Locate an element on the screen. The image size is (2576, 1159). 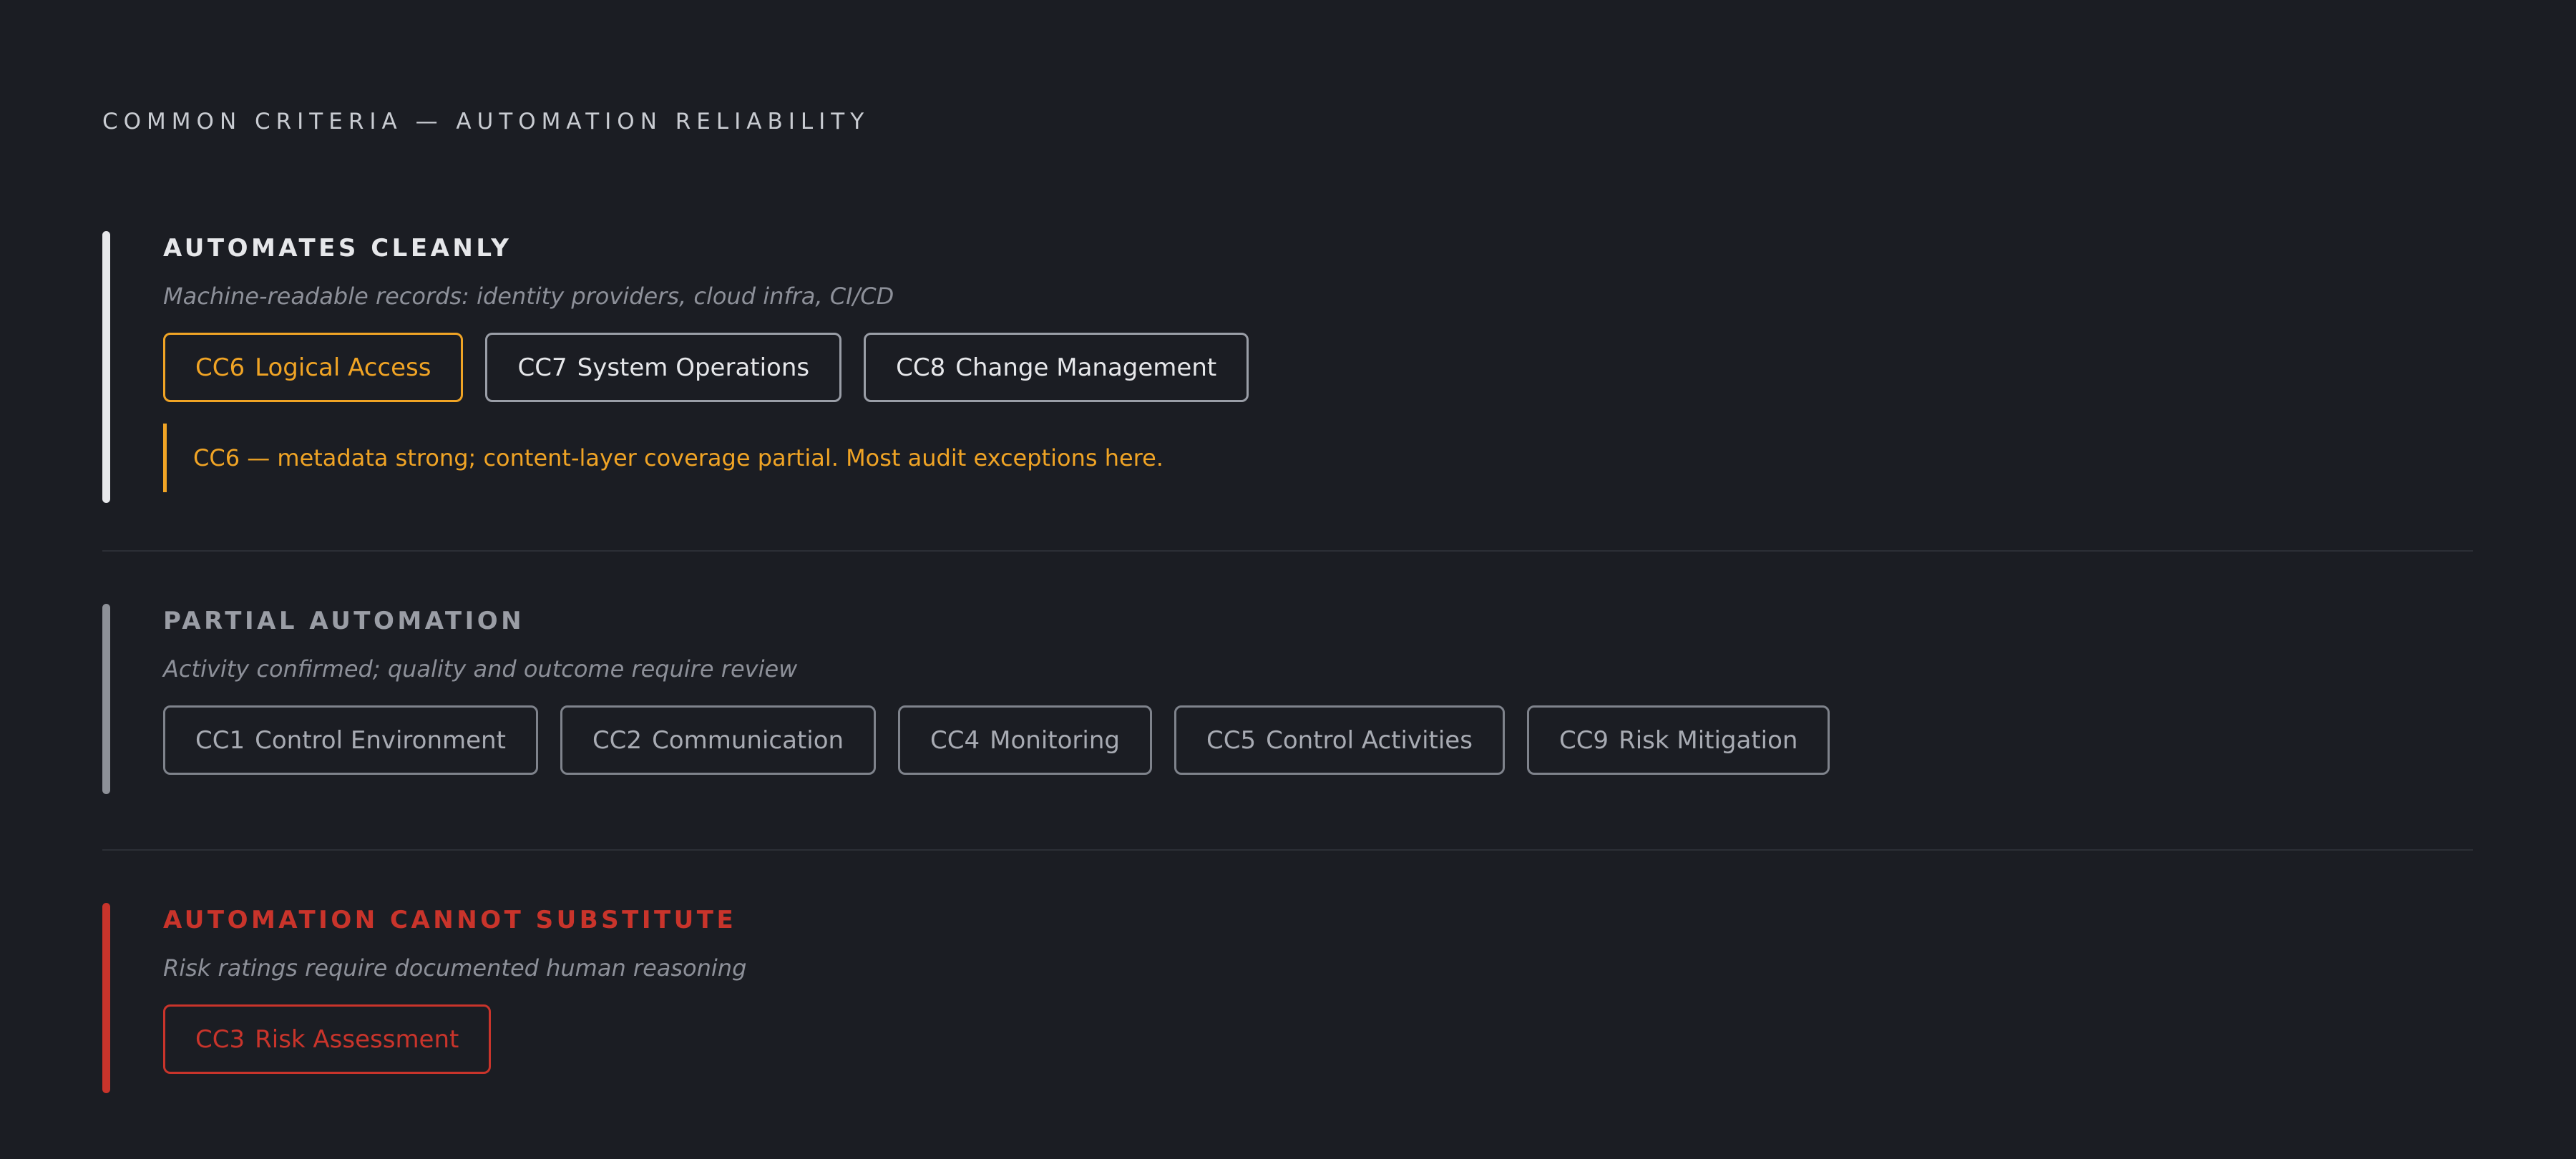
chip-cc2: CC2 Communication is located at coordinates (718, 740).